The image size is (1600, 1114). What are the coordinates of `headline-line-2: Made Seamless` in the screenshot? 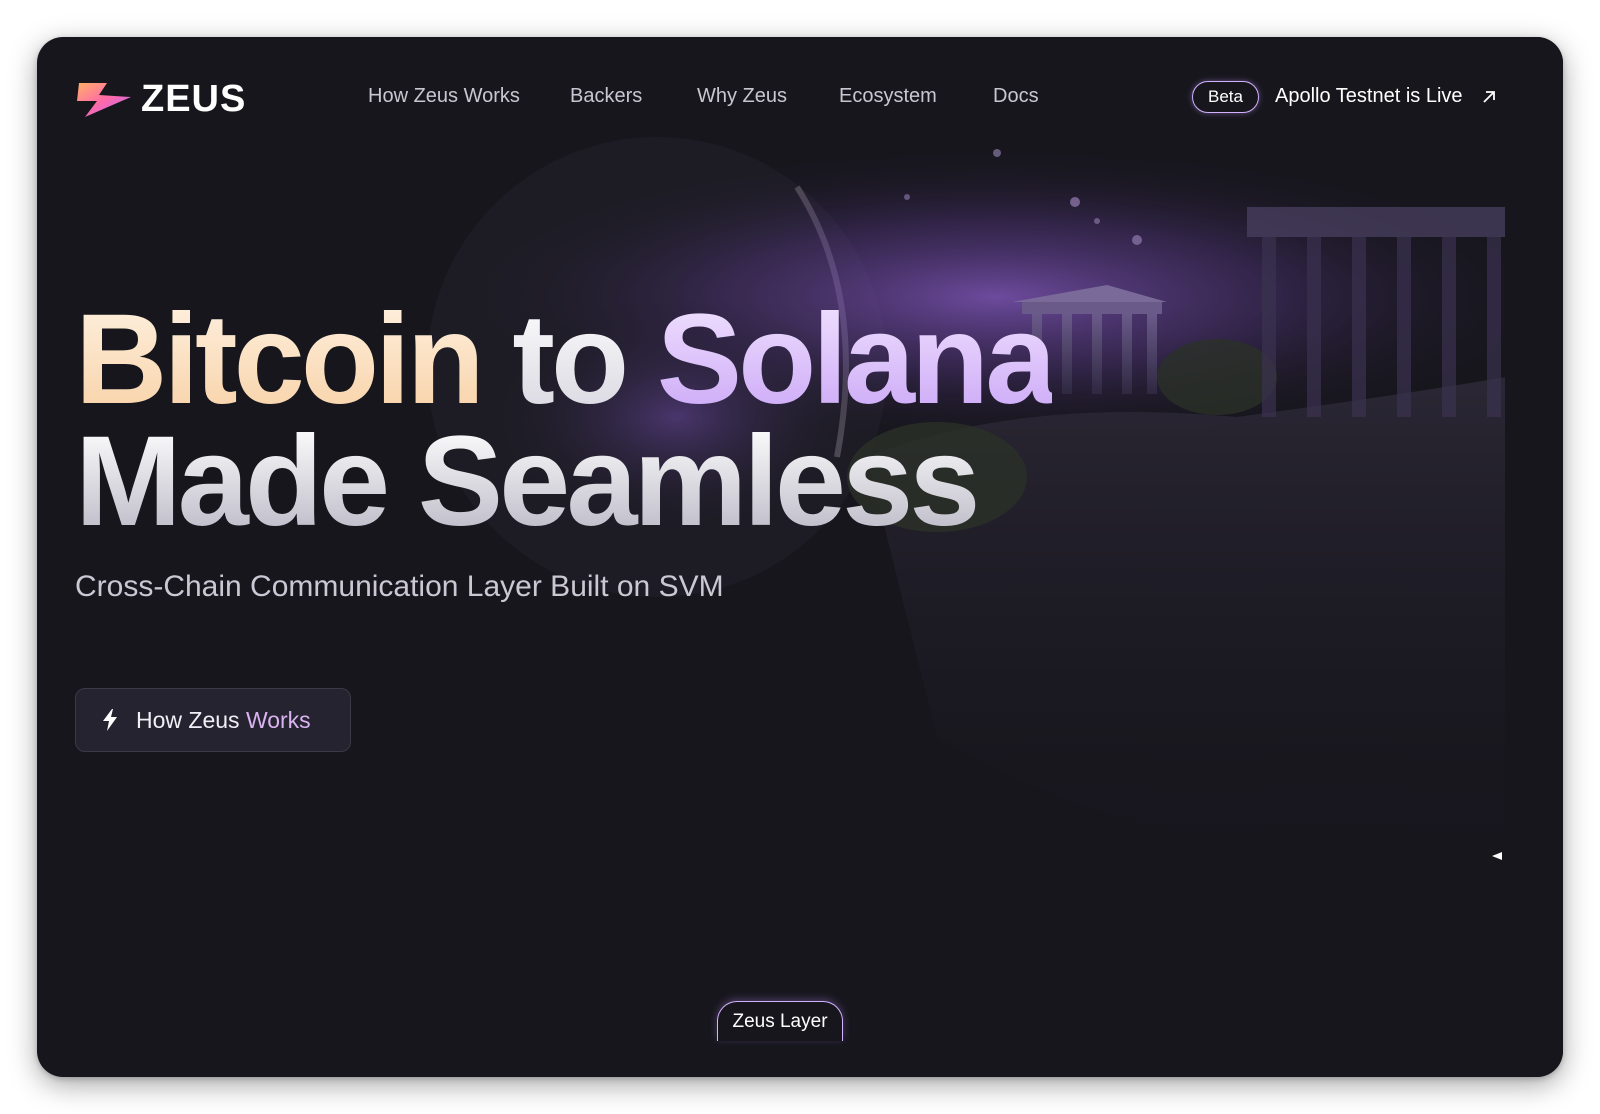 It's located at (563, 482).